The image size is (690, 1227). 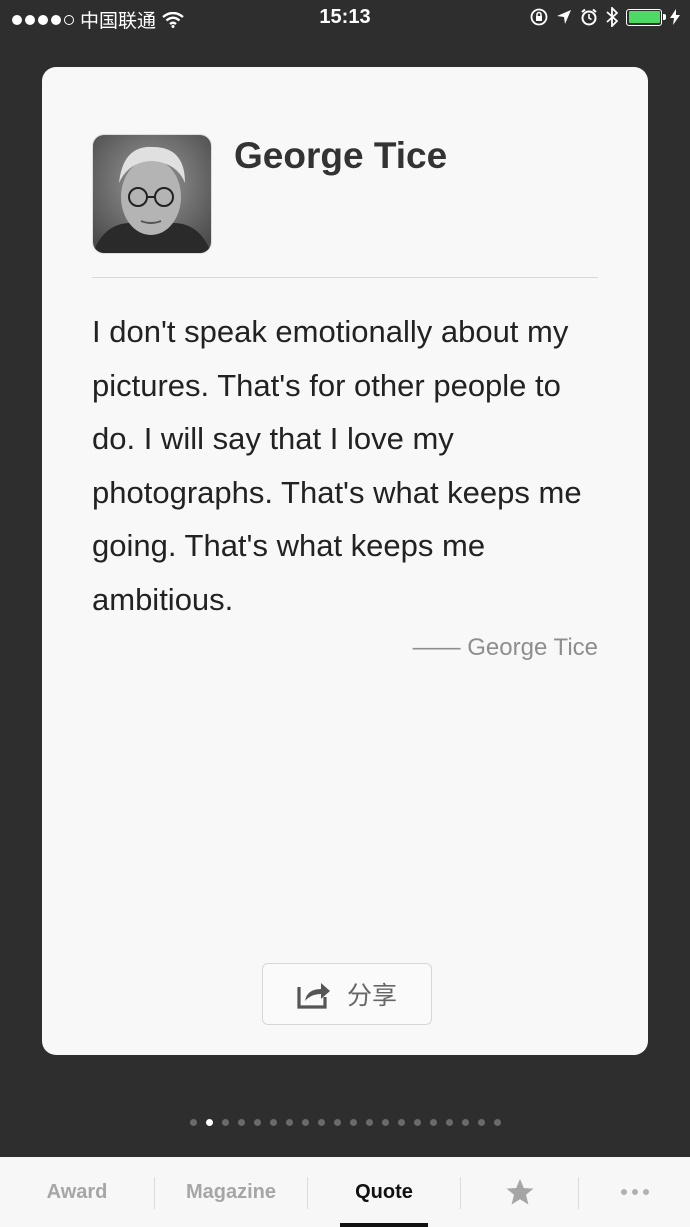 I want to click on bluetooth-icon, so click(x=612, y=17).